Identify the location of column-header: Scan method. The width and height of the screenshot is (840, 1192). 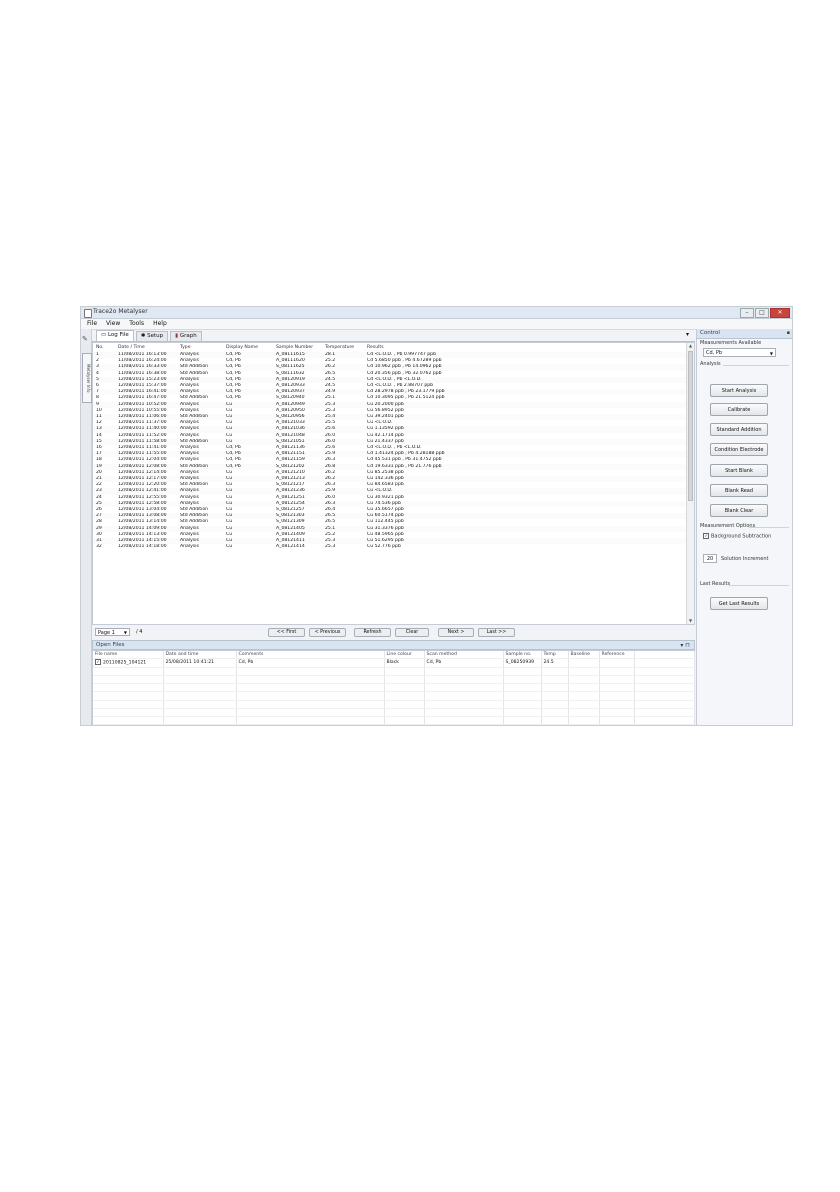
(464, 655).